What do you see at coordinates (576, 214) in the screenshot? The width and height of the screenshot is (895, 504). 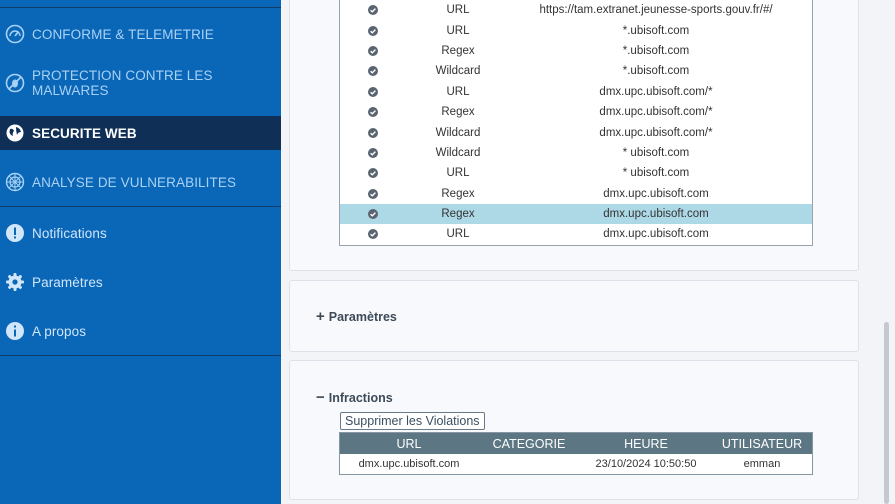 I see `table-row-selected: Regex dmx.upc.ubisoft.com` at bounding box center [576, 214].